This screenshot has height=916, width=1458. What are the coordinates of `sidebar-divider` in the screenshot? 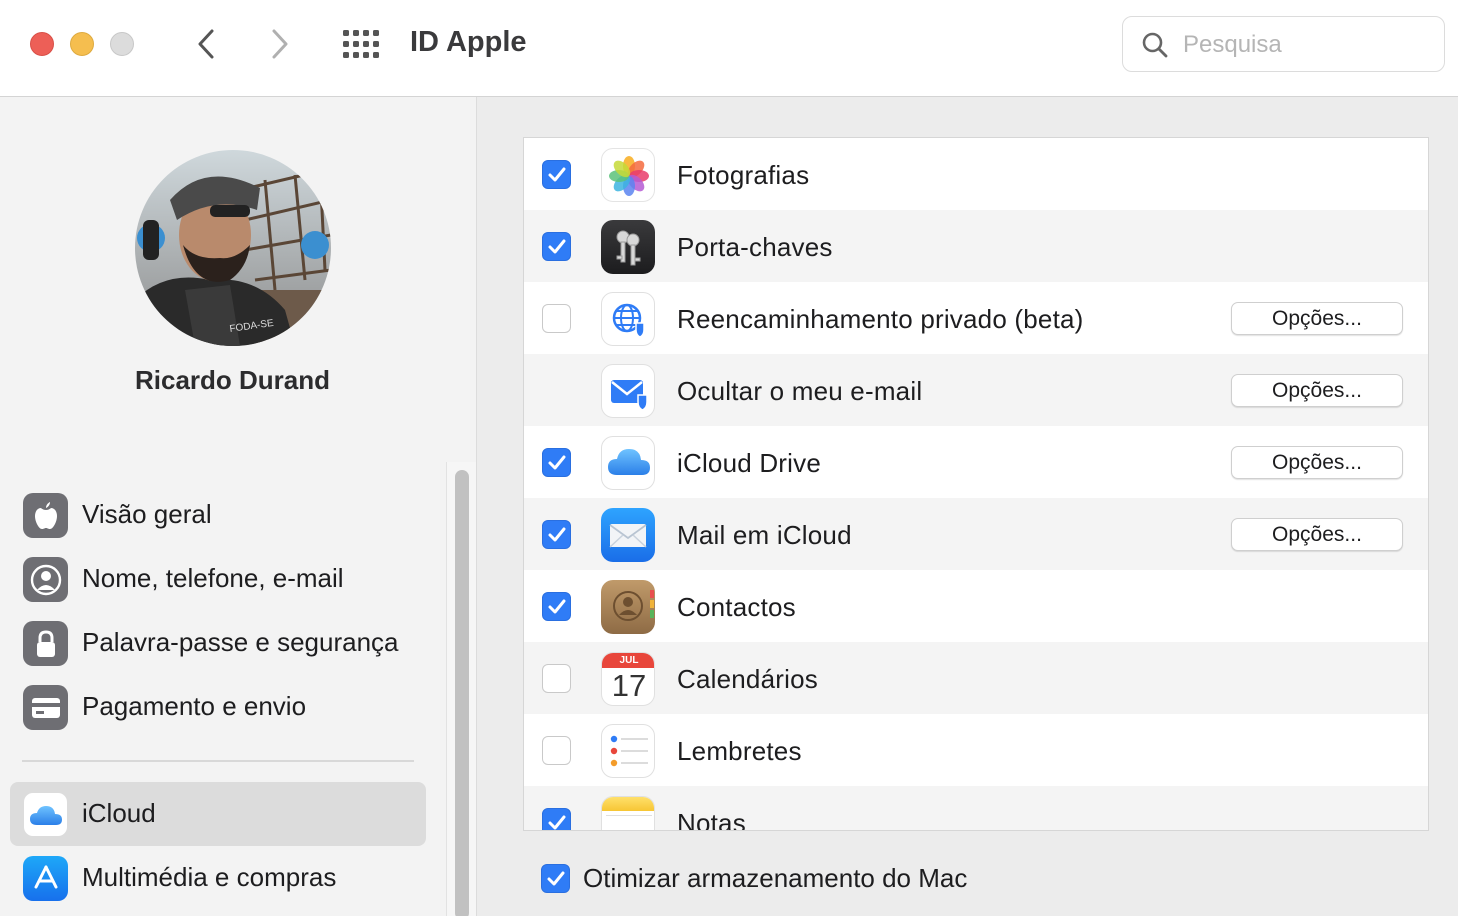 It's located at (218, 761).